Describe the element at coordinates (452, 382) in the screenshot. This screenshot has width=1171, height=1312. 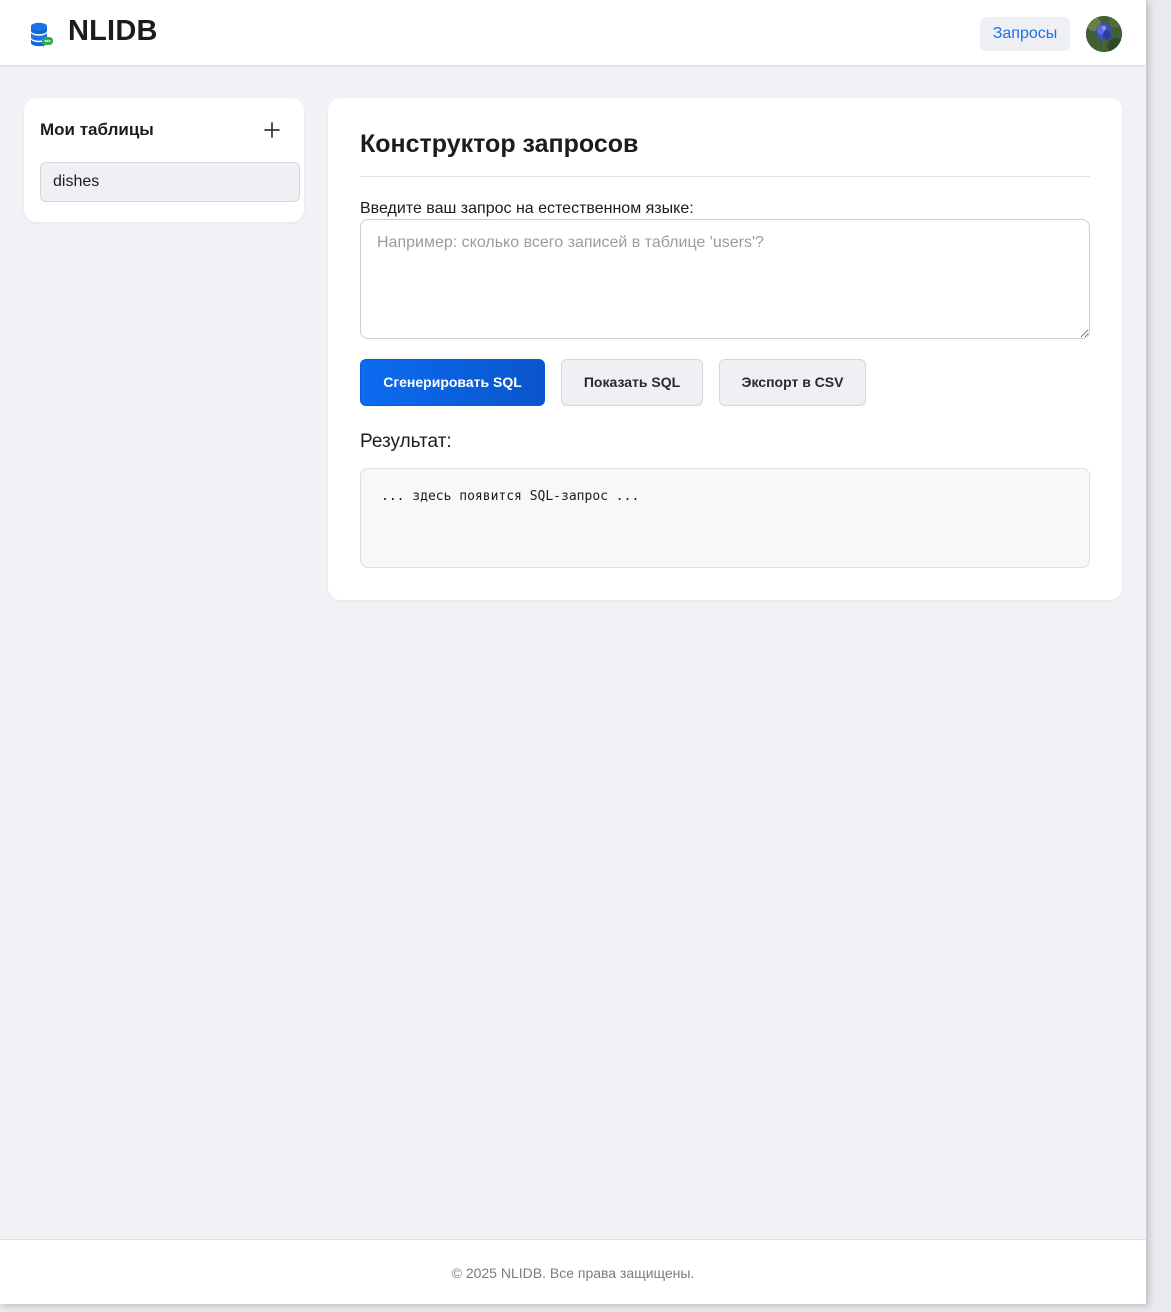
I see `generate-sql-button: Сгенерировать SQL` at that location.